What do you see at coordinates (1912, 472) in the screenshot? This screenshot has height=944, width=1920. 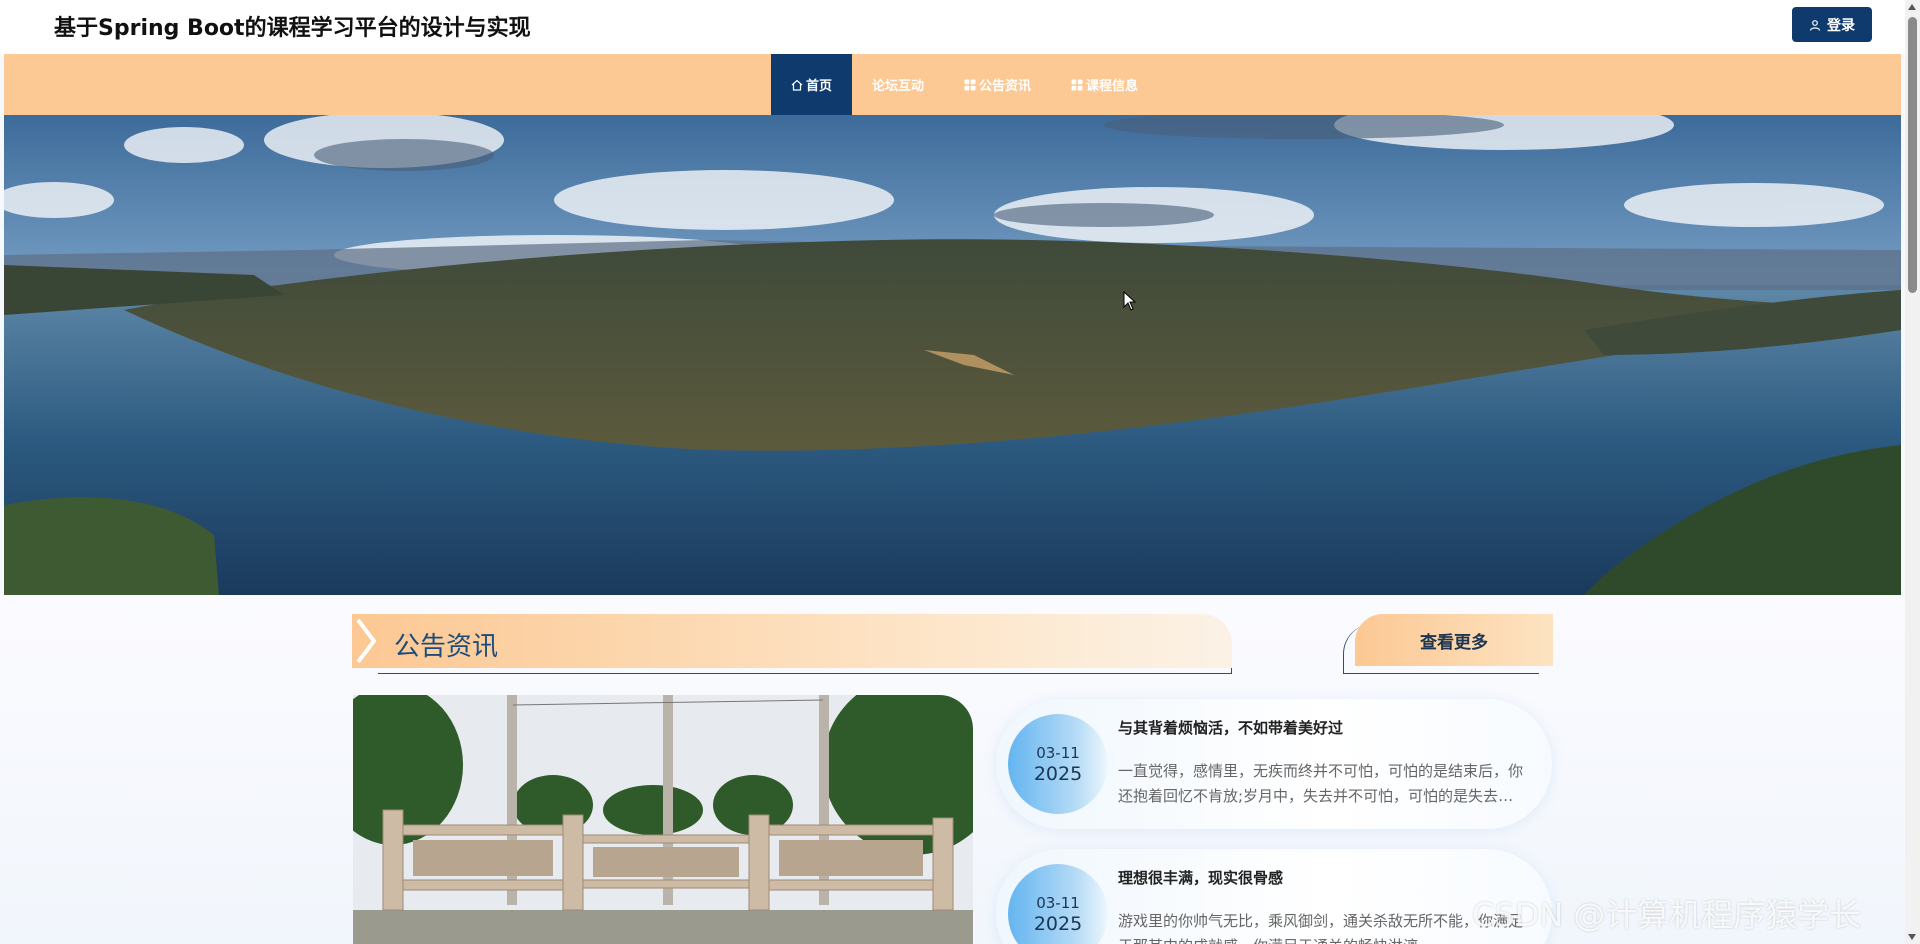 I see `page-scrollbar` at bounding box center [1912, 472].